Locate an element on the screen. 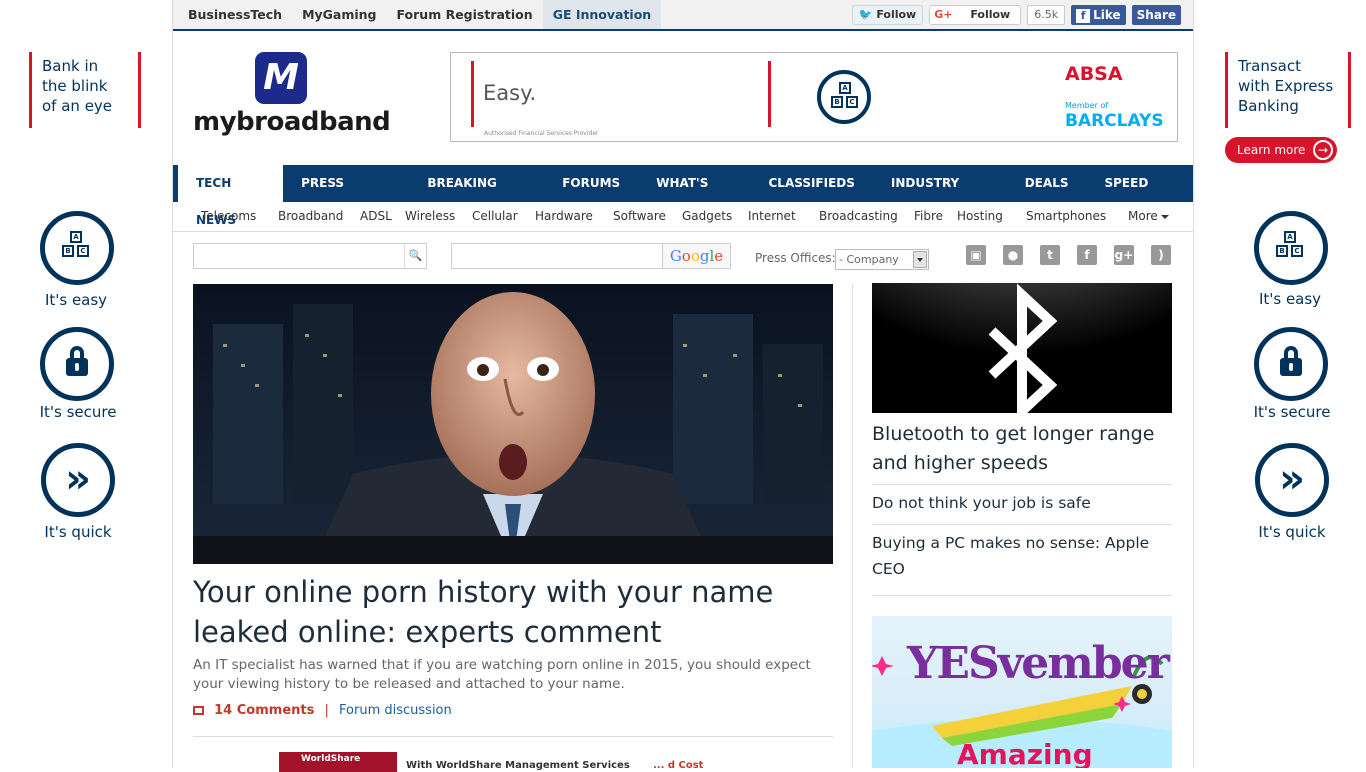  lead-story-meta: 14 Comments | Forum discussion is located at coordinates (322, 710).